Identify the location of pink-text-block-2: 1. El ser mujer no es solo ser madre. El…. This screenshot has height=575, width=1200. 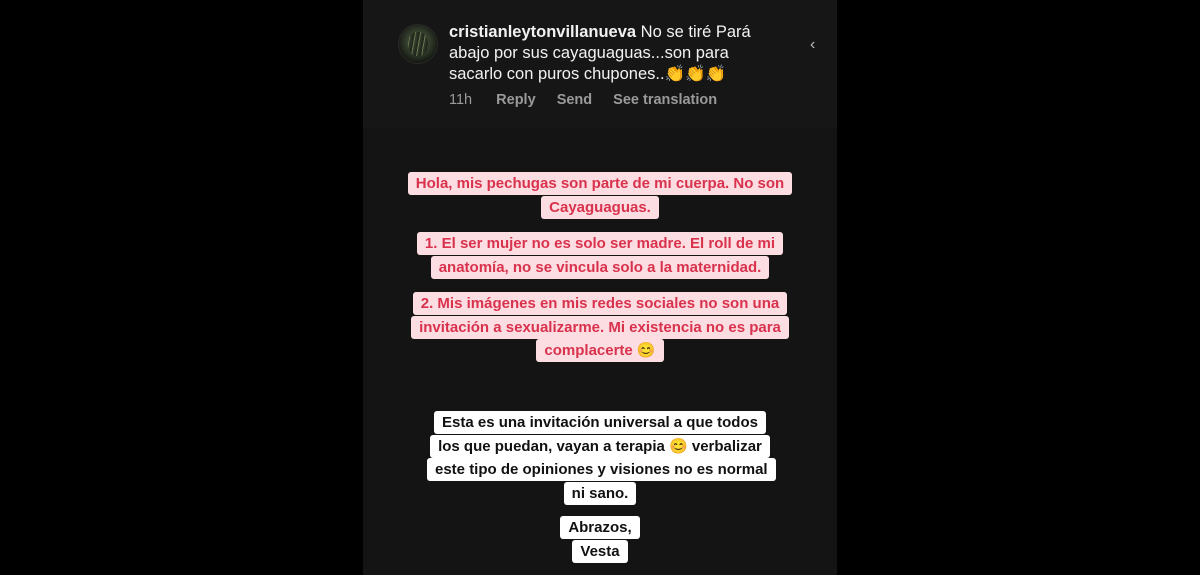
(600, 255).